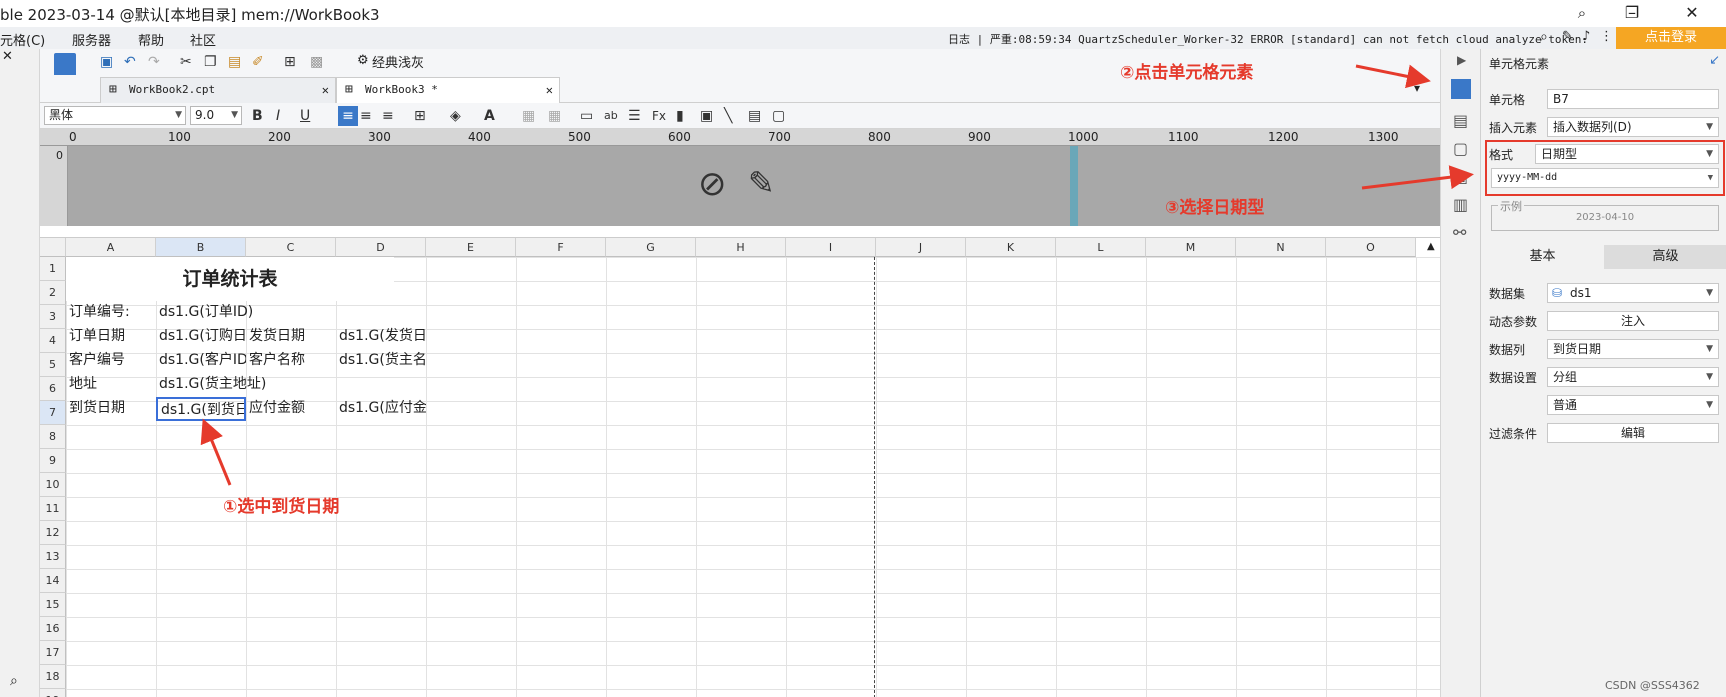  Describe the element at coordinates (1692, 13) in the screenshot. I see `close-button: ✕` at that location.